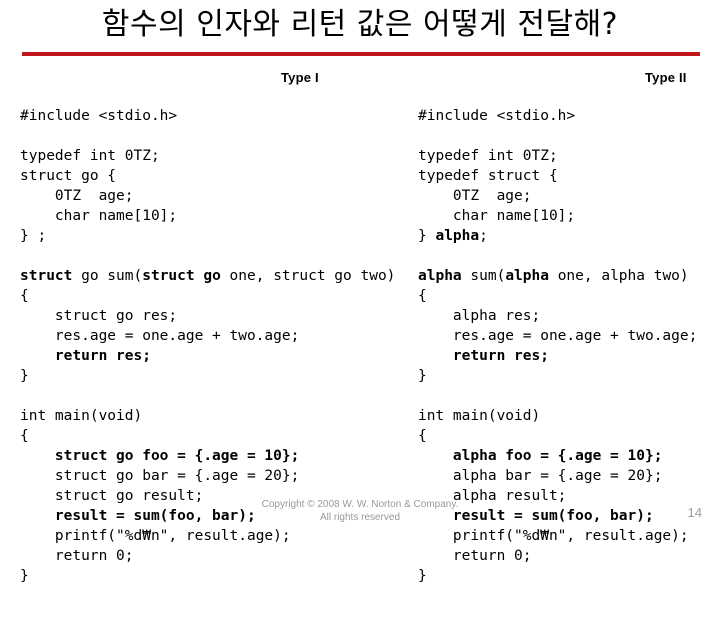 This screenshot has width=720, height=626. Describe the element at coordinates (483, 276) in the screenshot. I see `code-token: sum(` at that location.